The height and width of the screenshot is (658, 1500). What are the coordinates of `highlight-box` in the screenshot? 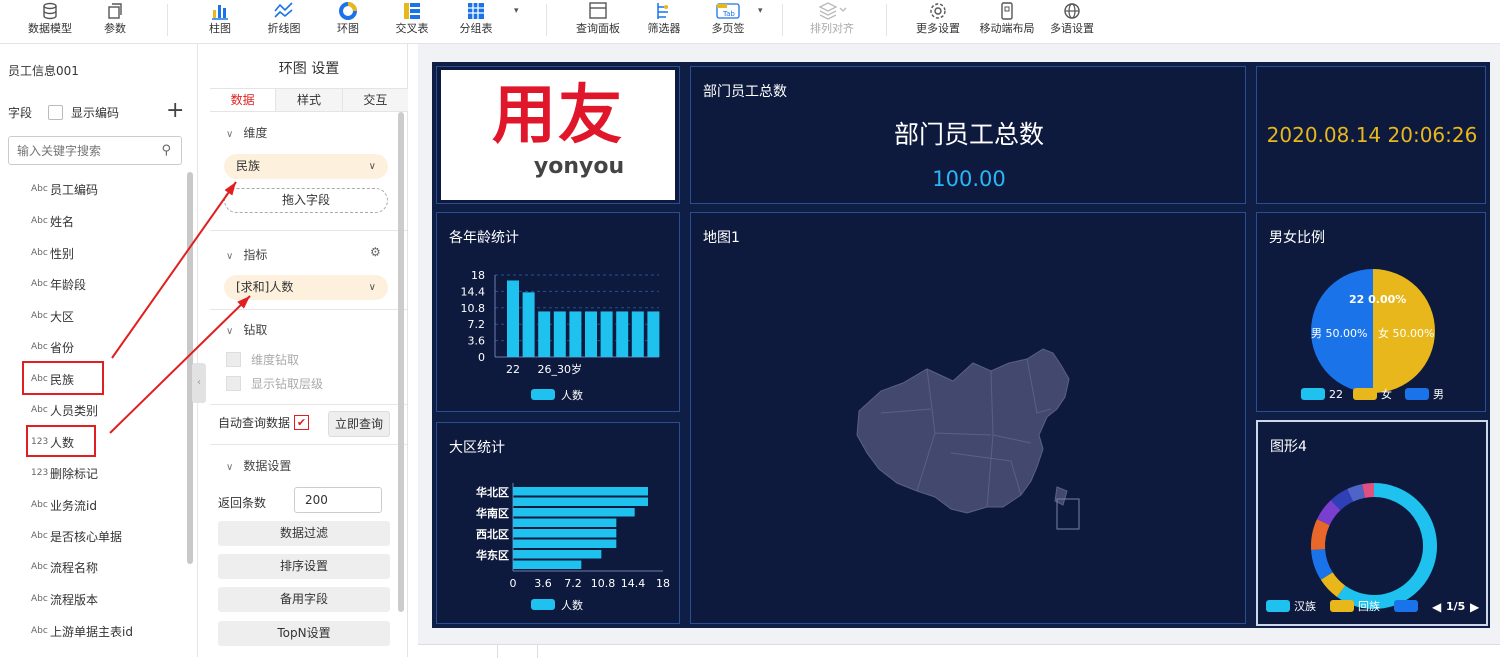 It's located at (63, 378).